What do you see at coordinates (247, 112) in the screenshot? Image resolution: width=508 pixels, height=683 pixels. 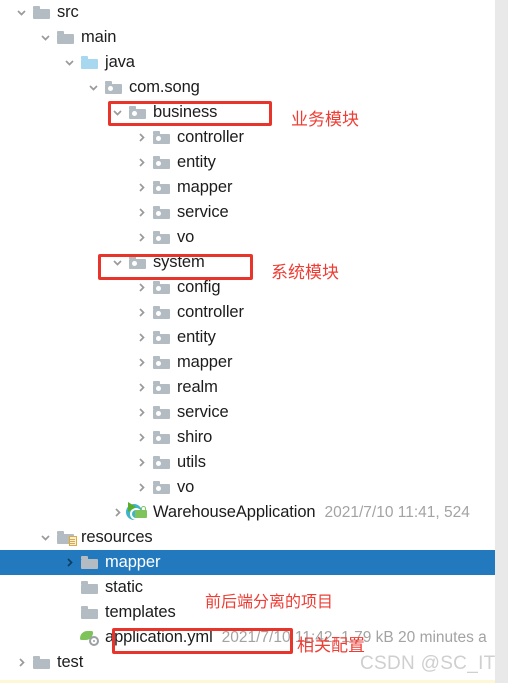 I see `tree-row: business` at bounding box center [247, 112].